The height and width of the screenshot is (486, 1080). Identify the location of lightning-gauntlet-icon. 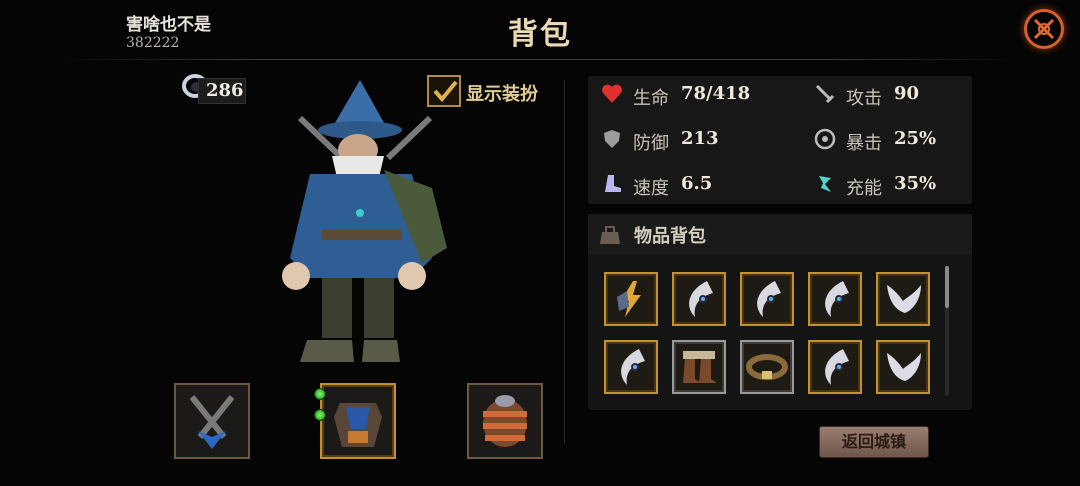
(629, 299).